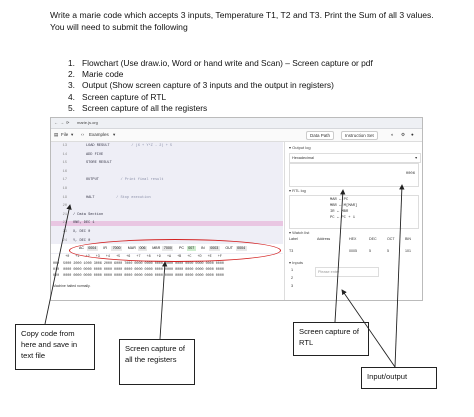 This screenshot has width=474, height=417. I want to click on arrow-copy-code, so click(58, 264).